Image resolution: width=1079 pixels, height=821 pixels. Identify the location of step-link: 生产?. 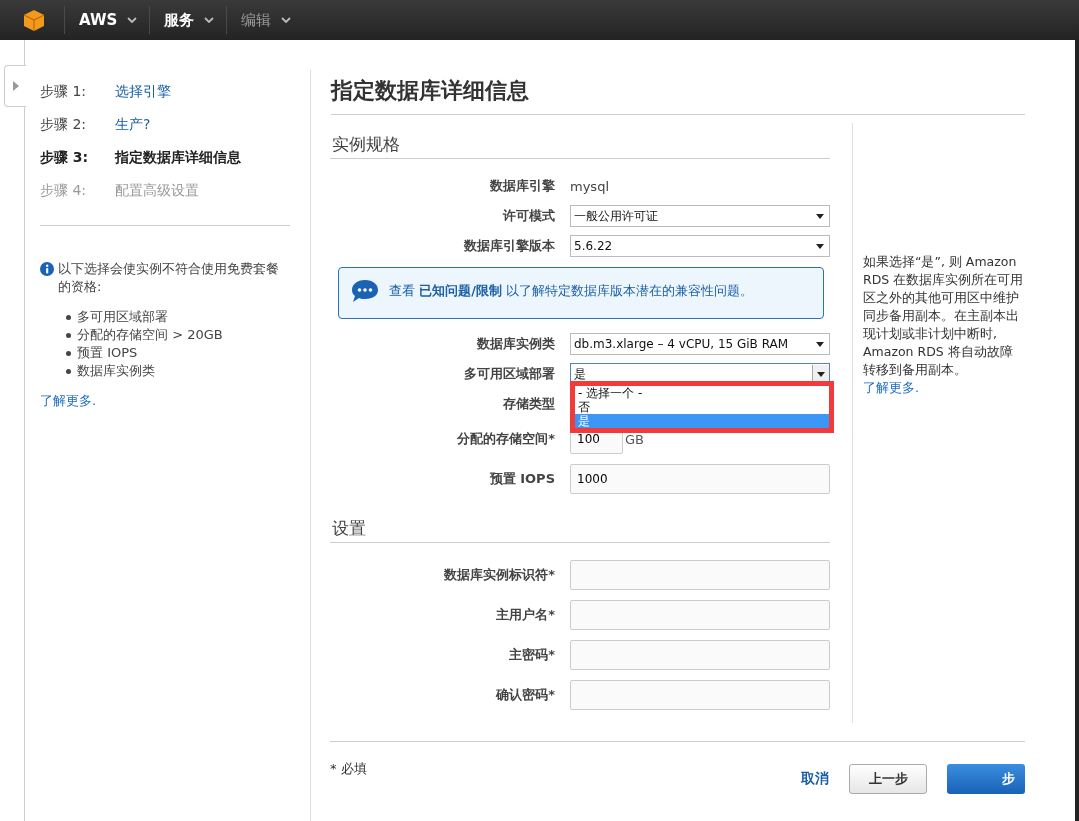
(133, 132).